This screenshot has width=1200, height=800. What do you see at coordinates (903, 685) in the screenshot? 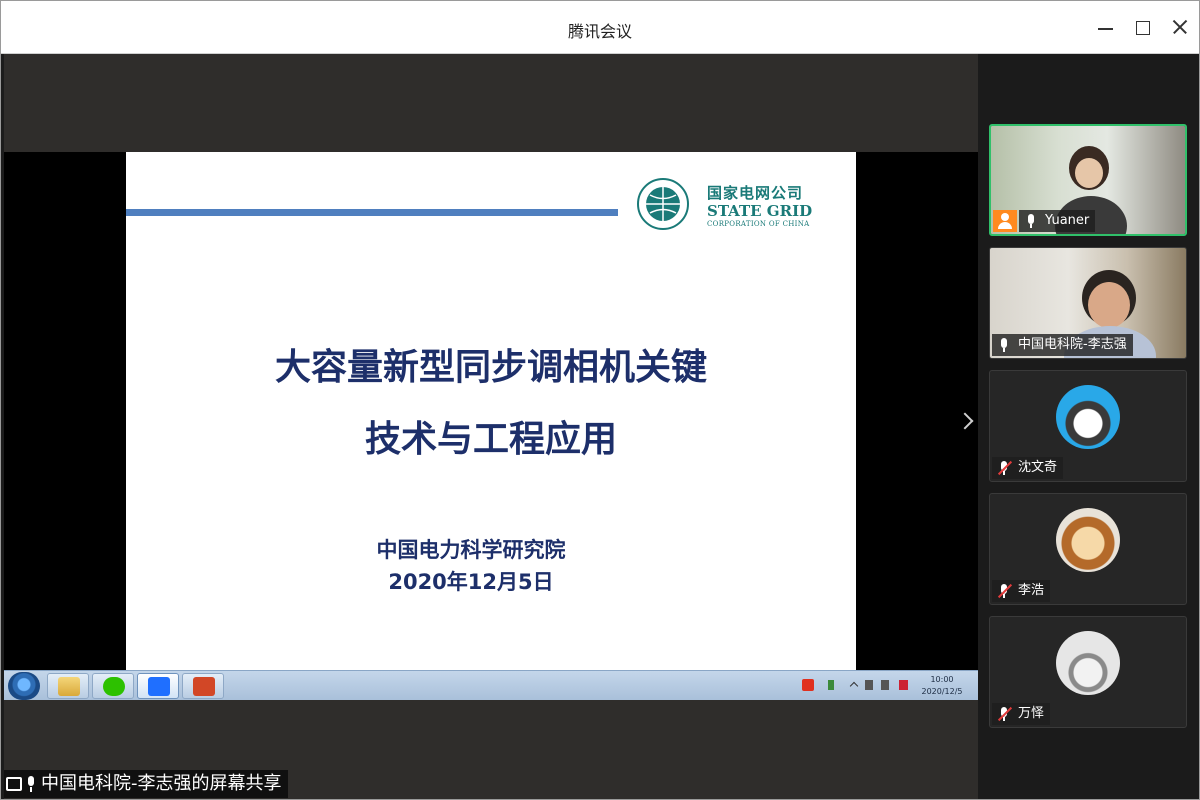
I see `disconnected-icon` at bounding box center [903, 685].